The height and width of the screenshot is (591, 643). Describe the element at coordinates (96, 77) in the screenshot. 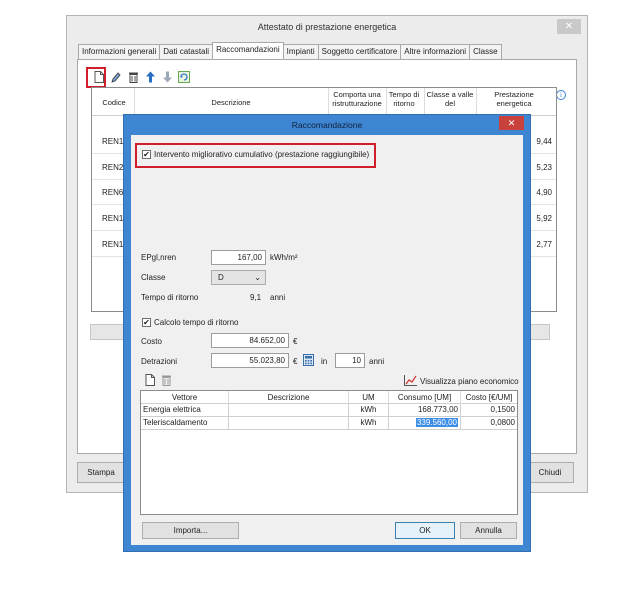

I see `highlight-new-button` at that location.